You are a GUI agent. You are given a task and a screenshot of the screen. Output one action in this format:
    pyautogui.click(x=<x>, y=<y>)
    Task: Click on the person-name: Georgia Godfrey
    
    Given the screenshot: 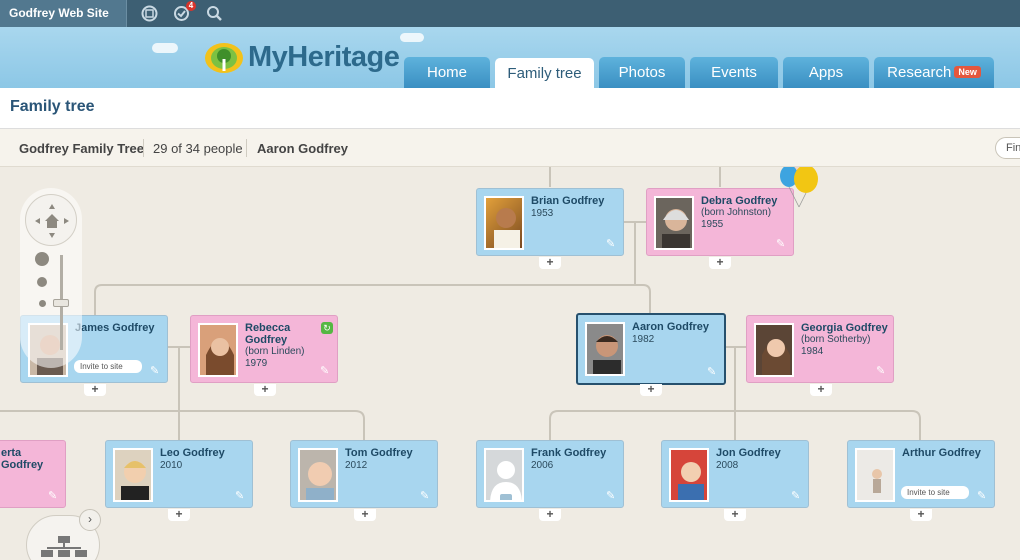 What is the action you would take?
    pyautogui.click(x=844, y=328)
    